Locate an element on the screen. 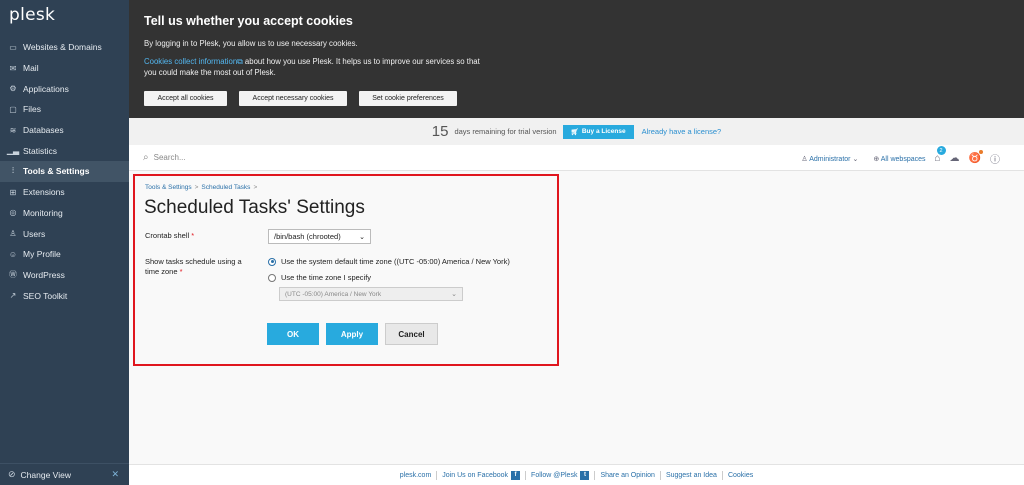 The height and width of the screenshot is (485, 1024). sidebar-item-label: Databases is located at coordinates (43, 130).